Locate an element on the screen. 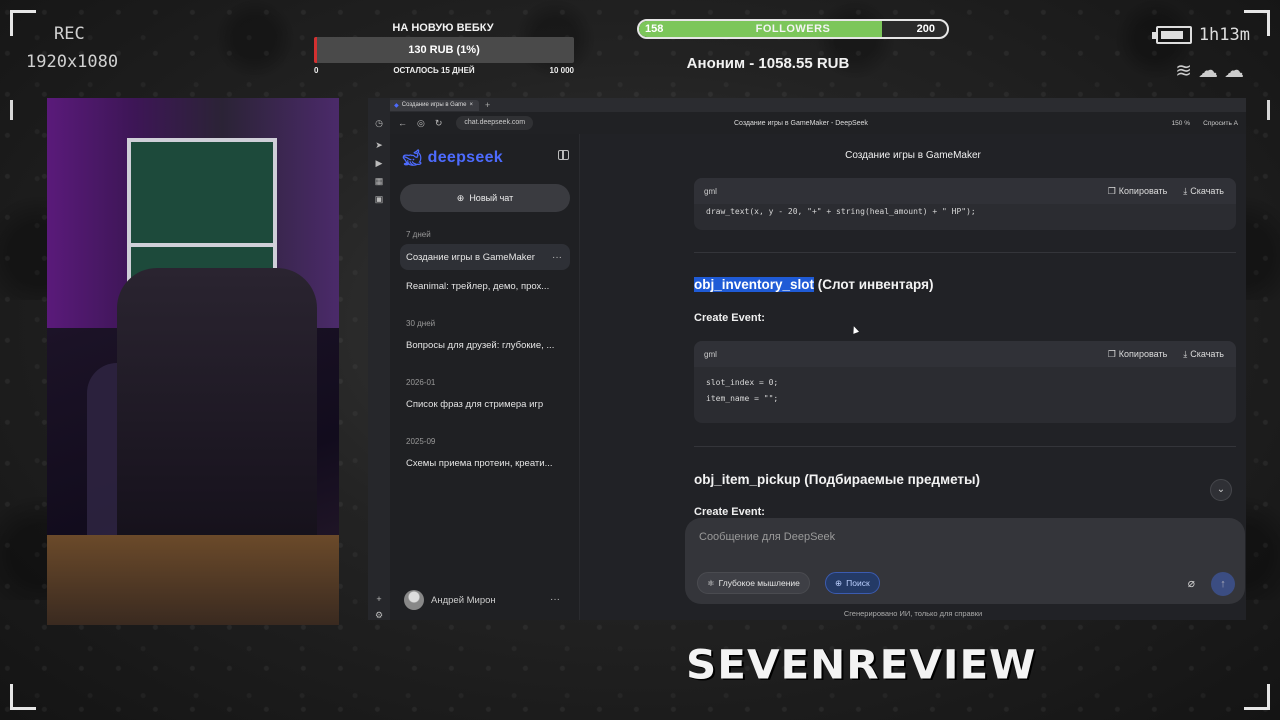  heading-text: (Слот инвентаря) is located at coordinates (874, 284).